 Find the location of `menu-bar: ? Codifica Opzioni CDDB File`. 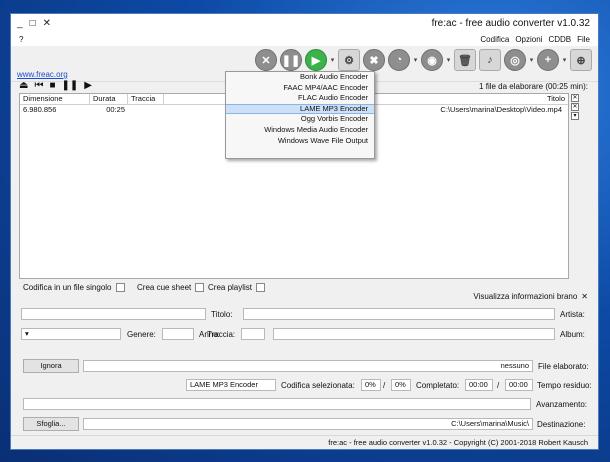

menu-bar: ? Codifica Opzioni CDDB File is located at coordinates (304, 40).